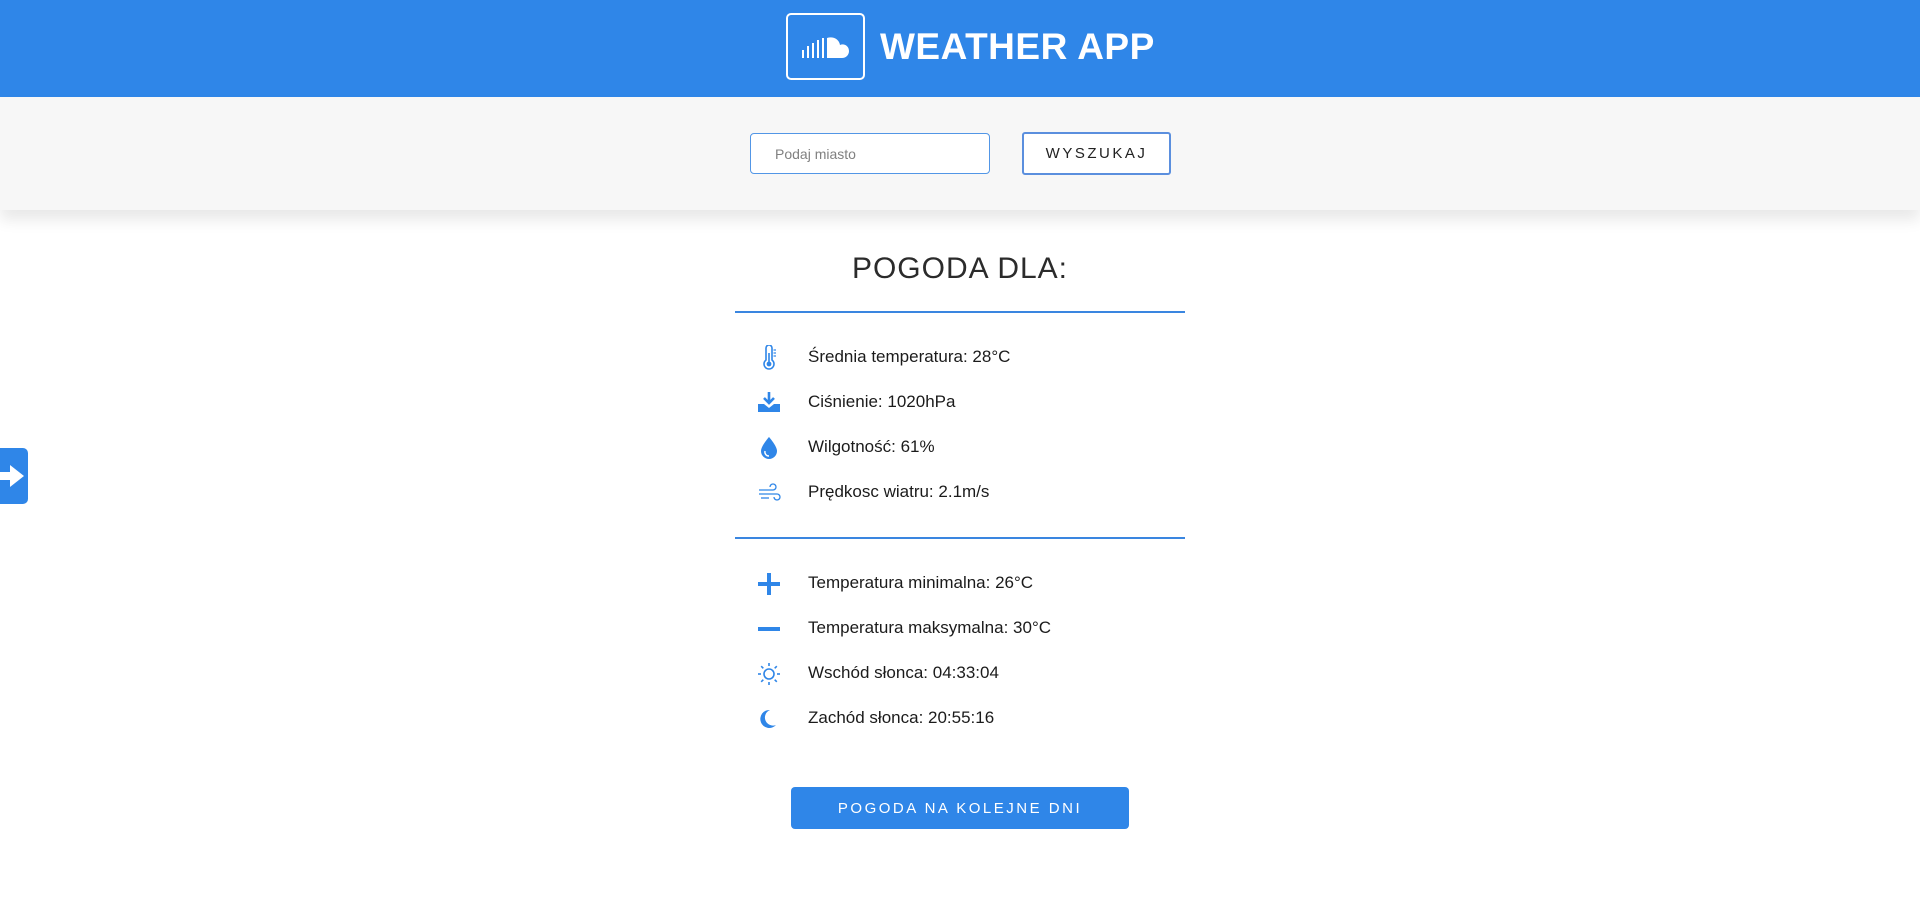 Image resolution: width=1920 pixels, height=897 pixels. I want to click on info-value: 2.1m/s, so click(964, 491).